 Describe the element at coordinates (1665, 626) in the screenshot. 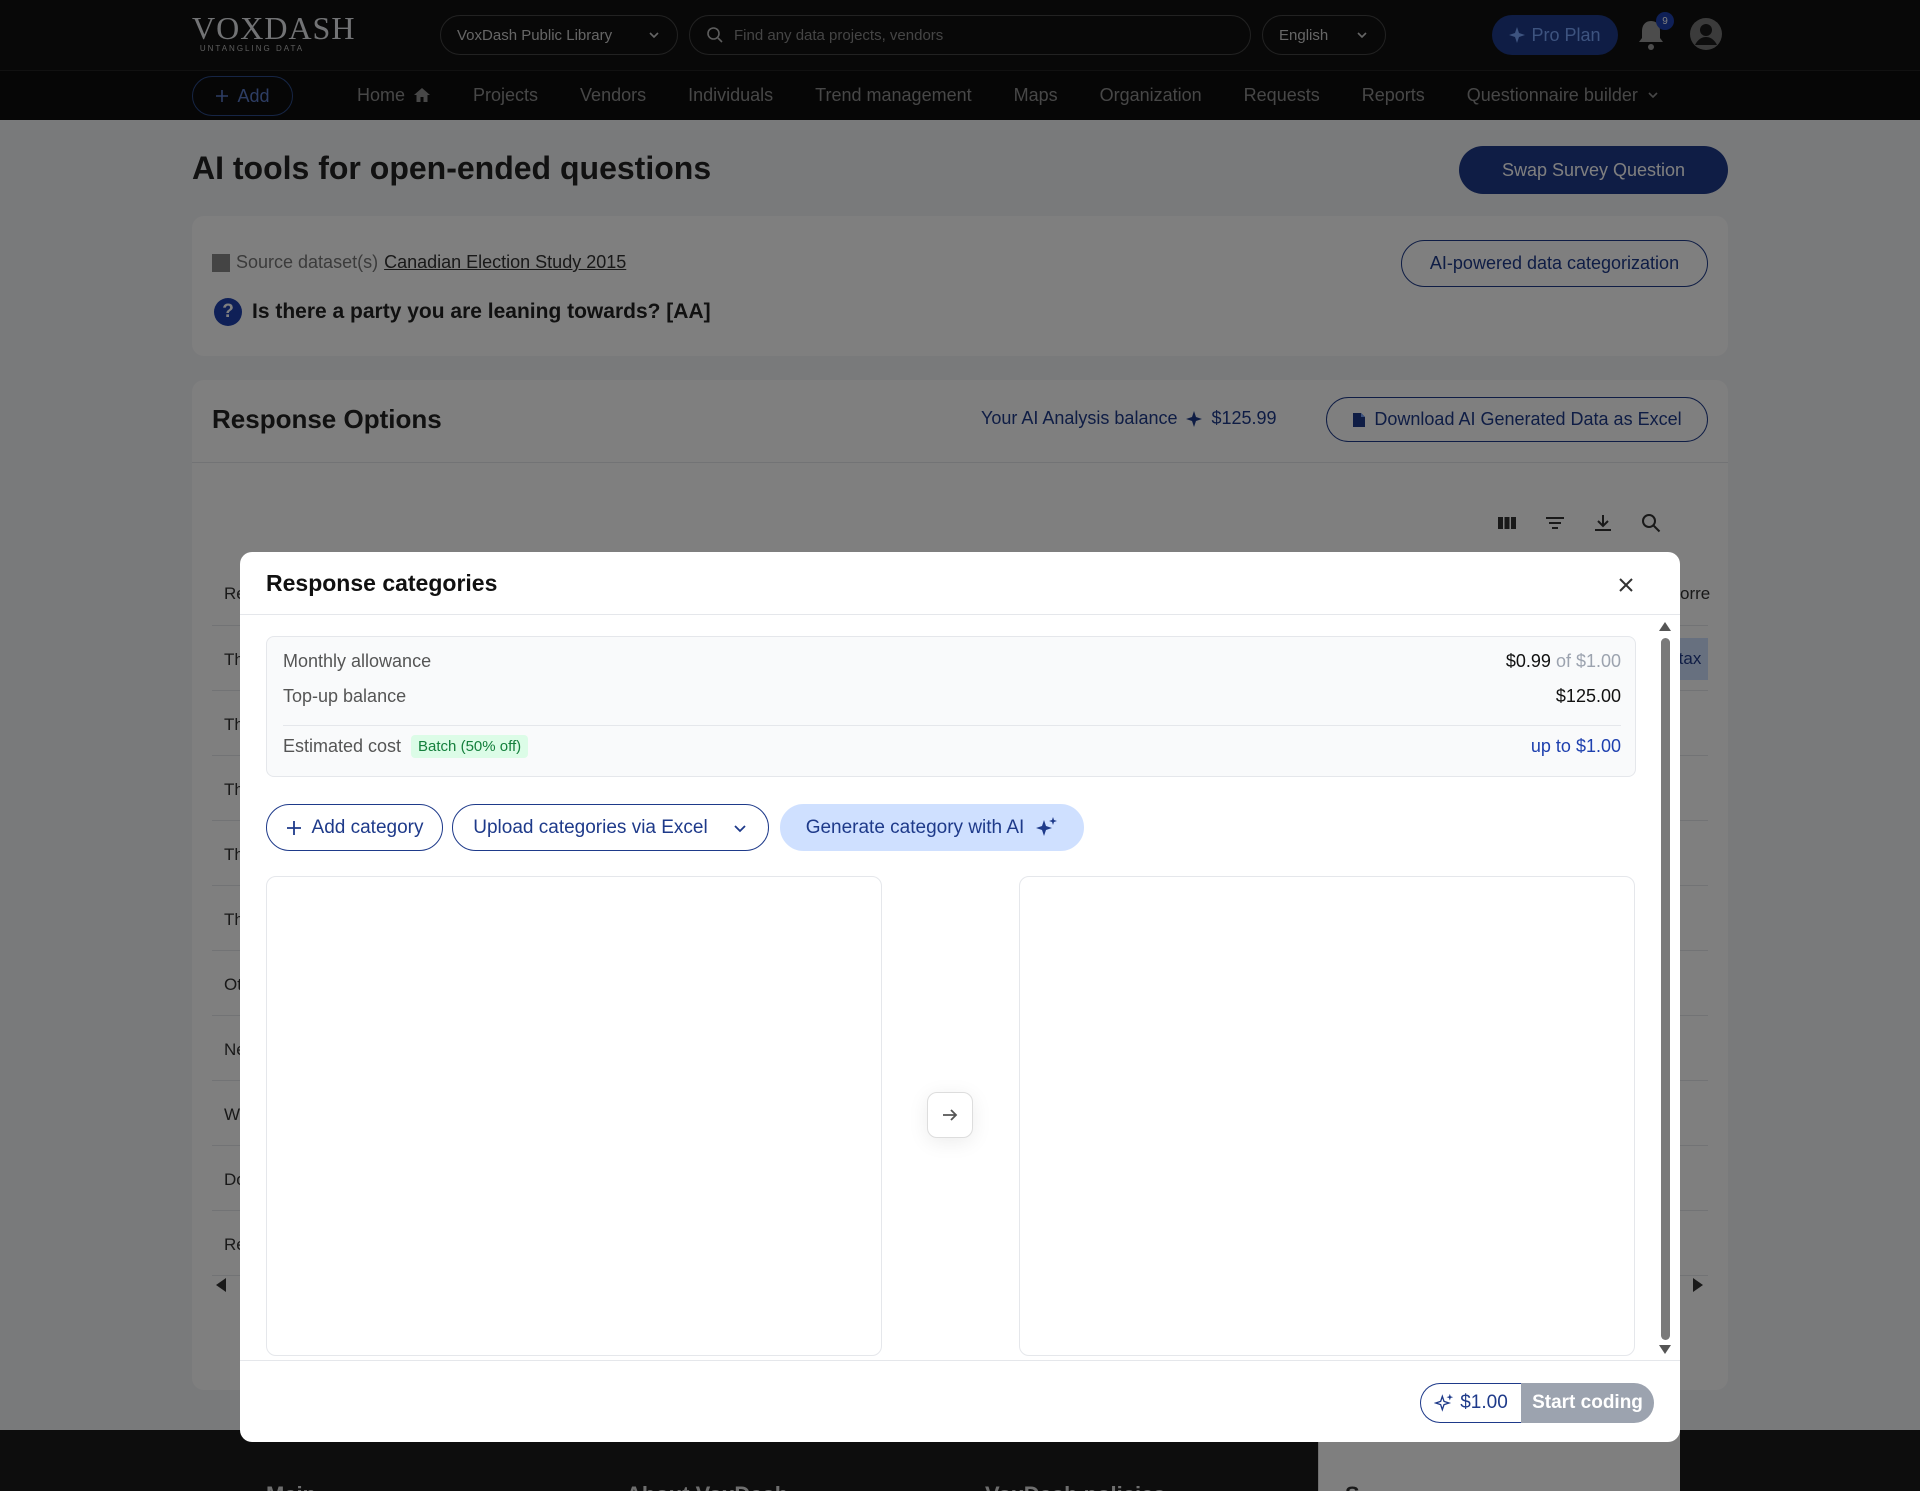

I see `scroll-up-arrow-icon` at that location.